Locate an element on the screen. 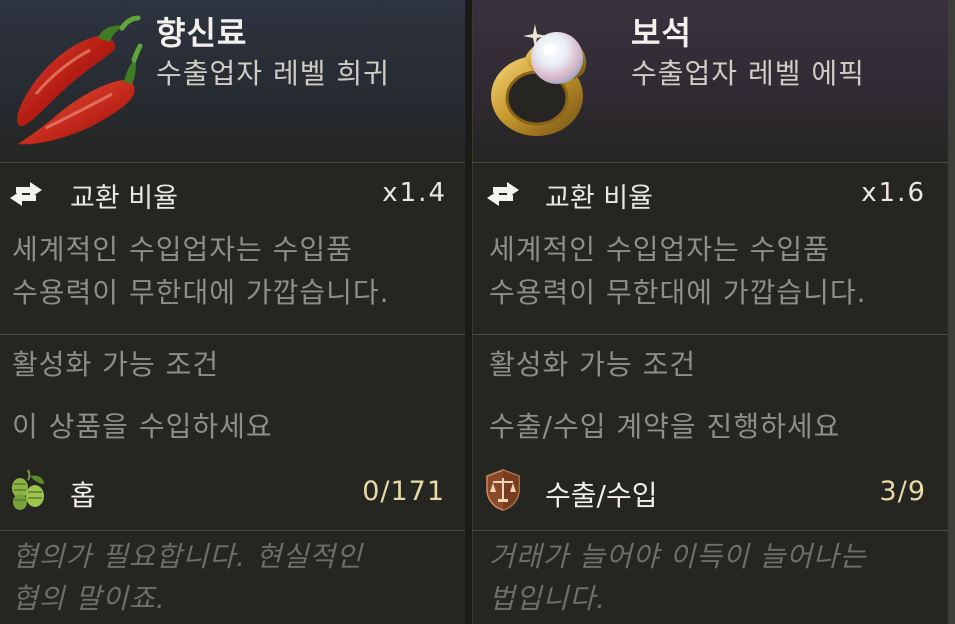 The width and height of the screenshot is (955, 624). flavor-line: 거래가 늘어야 이득이 늘어나는 is located at coordinates (678, 556).